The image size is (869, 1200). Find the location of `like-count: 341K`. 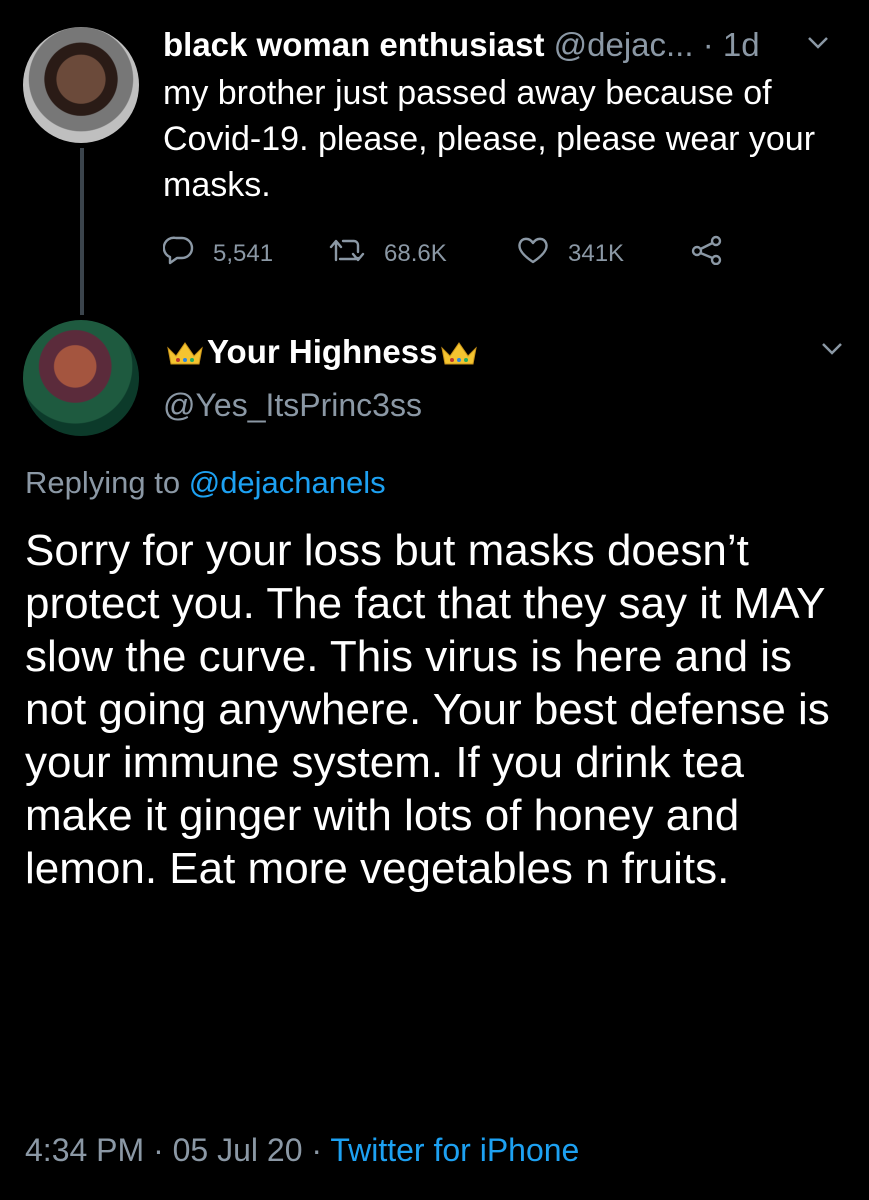

like-count: 341K is located at coordinates (596, 253).